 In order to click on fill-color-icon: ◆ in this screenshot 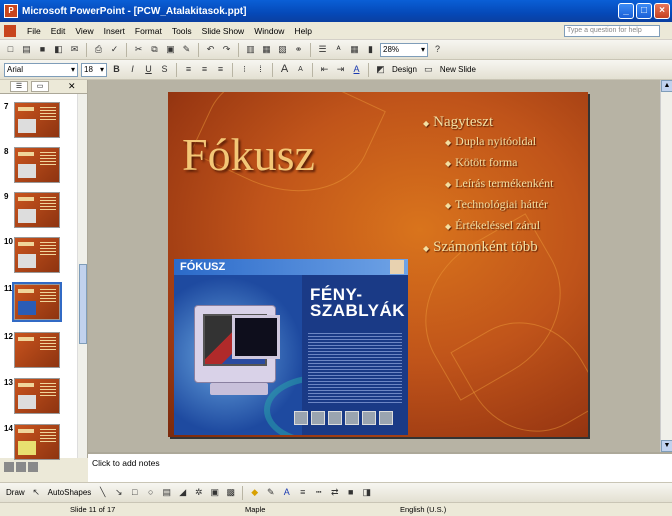, I will do `click(254, 492)`.